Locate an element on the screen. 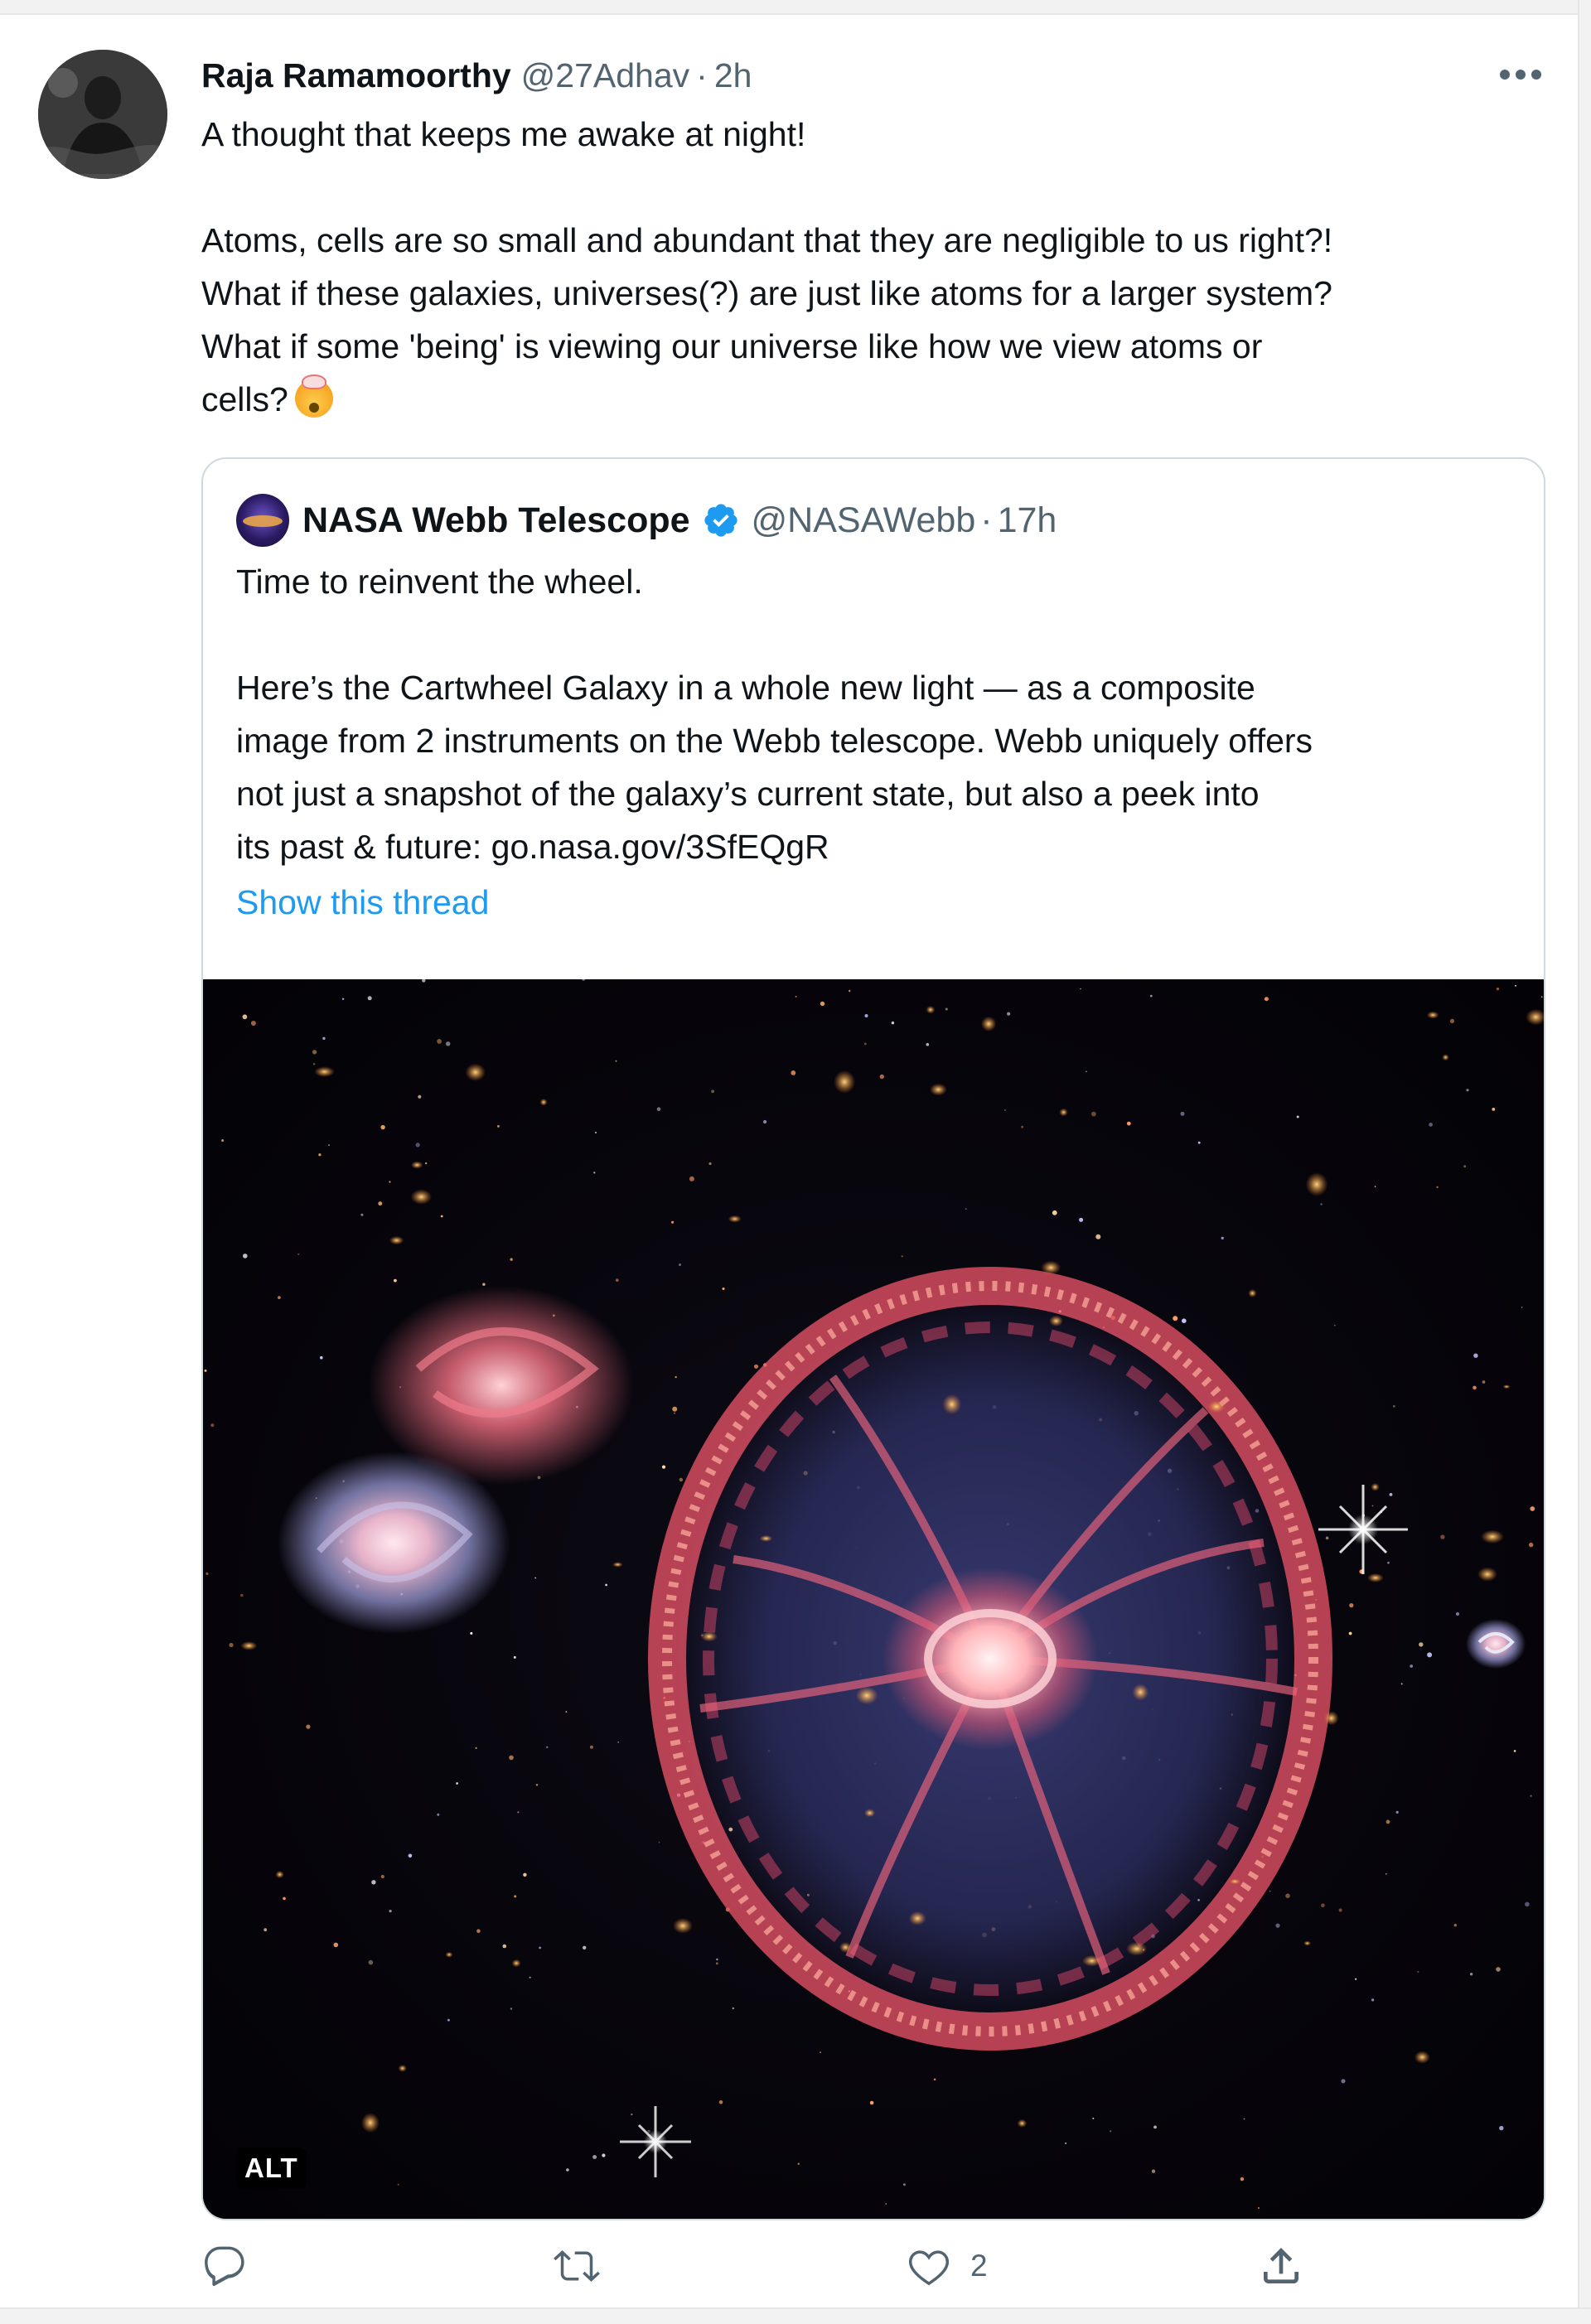 The image size is (1591, 2324). right-divider is located at coordinates (1584, 1162).